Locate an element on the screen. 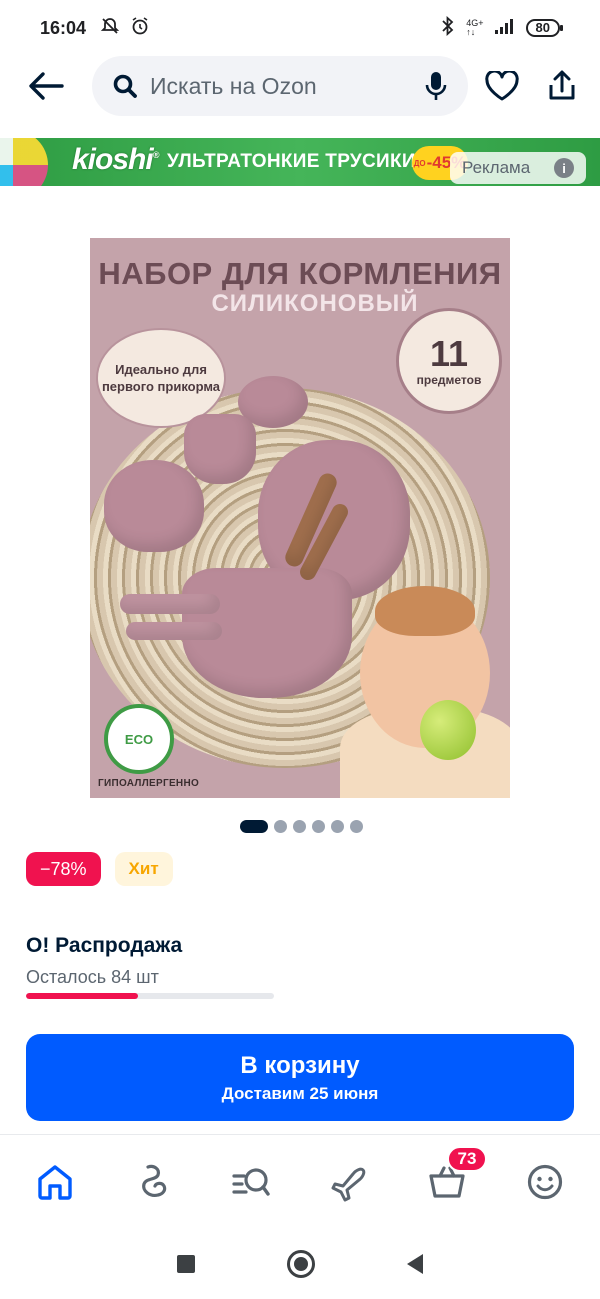  recents-button is located at coordinates (186, 1263).